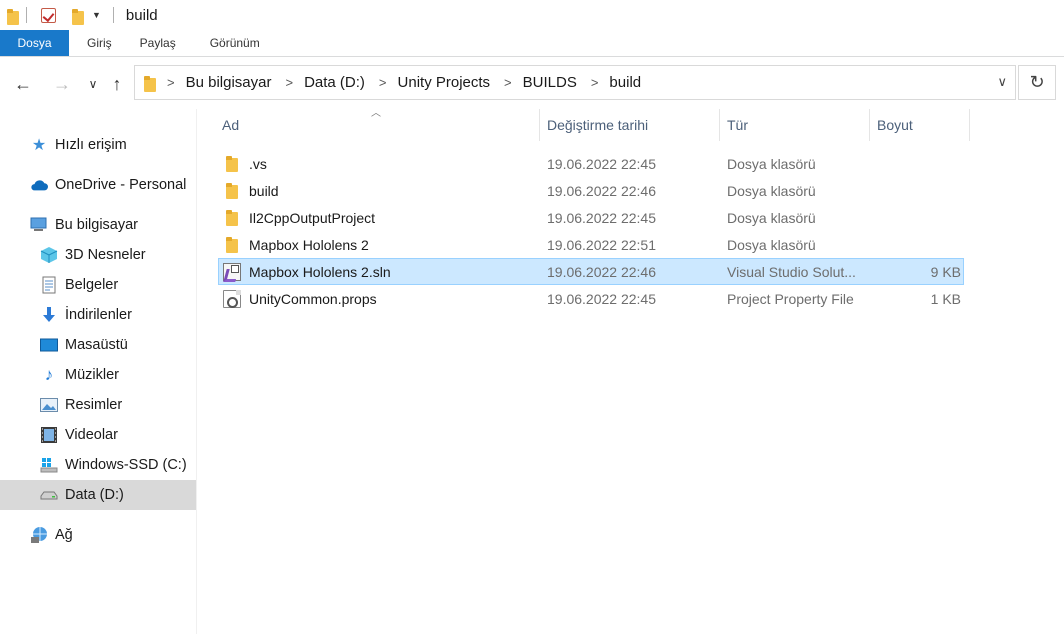 The height and width of the screenshot is (634, 1064). Describe the element at coordinates (49, 374) in the screenshot. I see `music-icon: ♪` at that location.